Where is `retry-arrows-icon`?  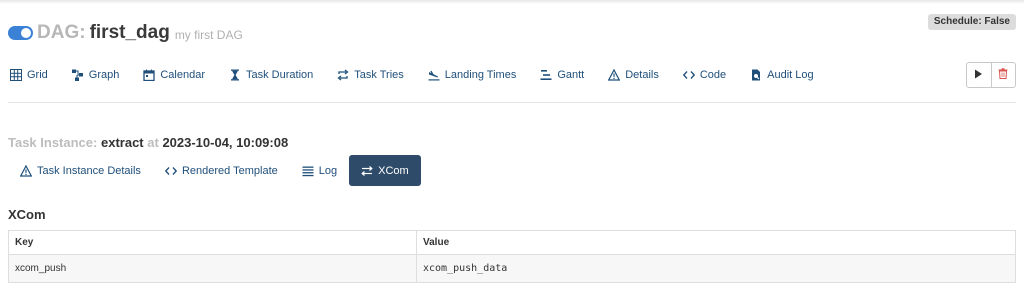
retry-arrows-icon is located at coordinates (343, 75).